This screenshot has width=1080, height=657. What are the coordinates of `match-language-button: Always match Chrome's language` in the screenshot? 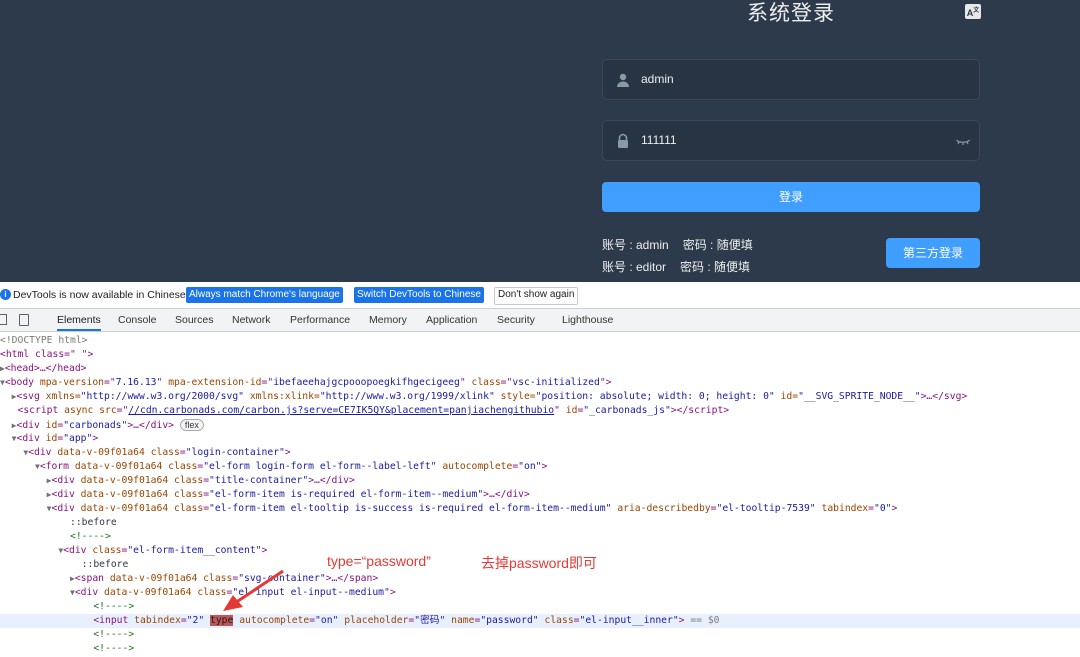 It's located at (264, 295).